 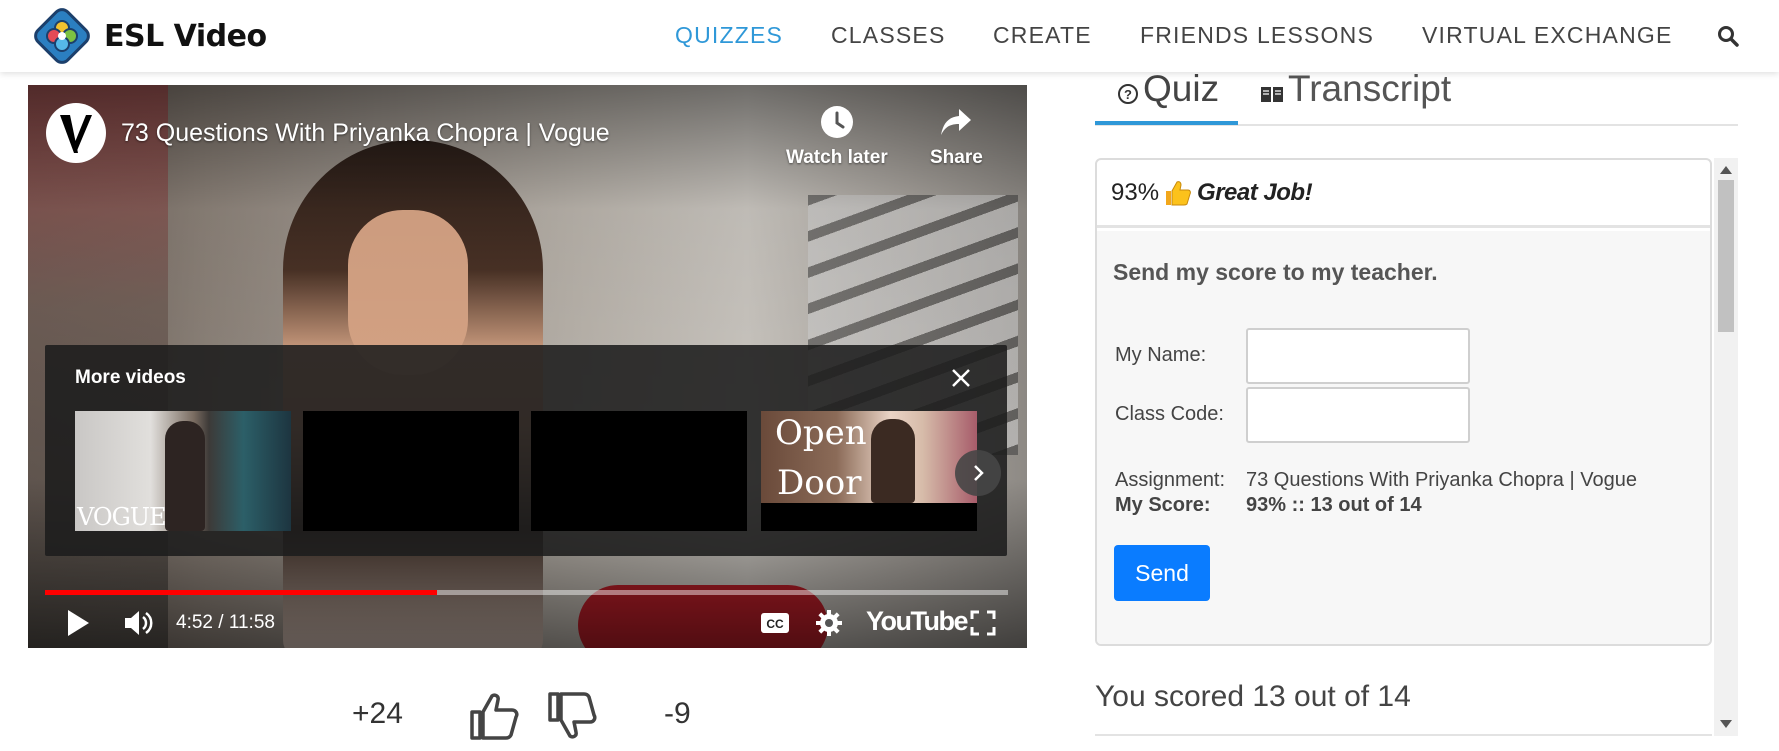 I want to click on my-score-value: 93% :: 13 out of 14, so click(x=1334, y=505).